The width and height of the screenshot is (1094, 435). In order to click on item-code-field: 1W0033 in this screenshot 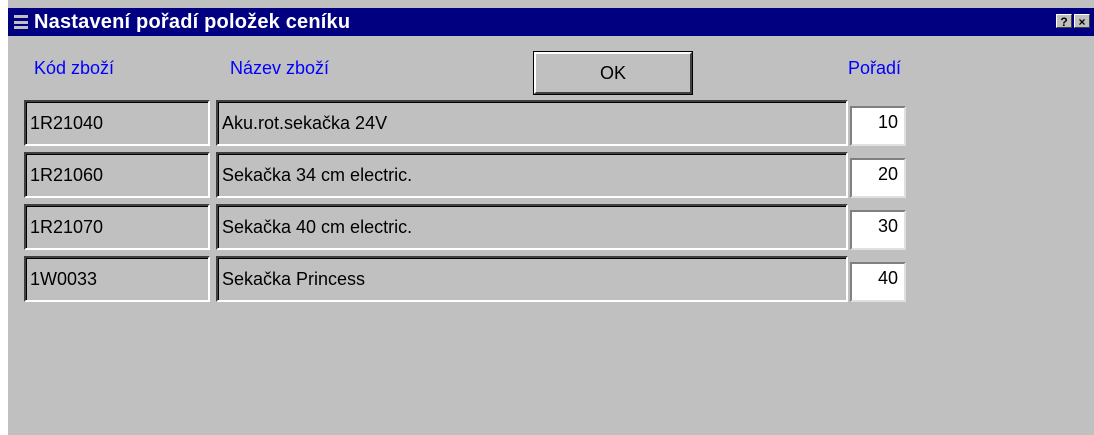, I will do `click(117, 279)`.